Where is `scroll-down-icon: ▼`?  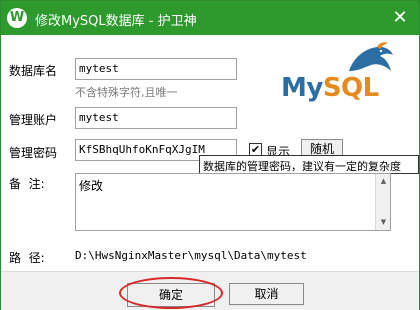 scroll-down-icon: ▼ is located at coordinates (383, 222).